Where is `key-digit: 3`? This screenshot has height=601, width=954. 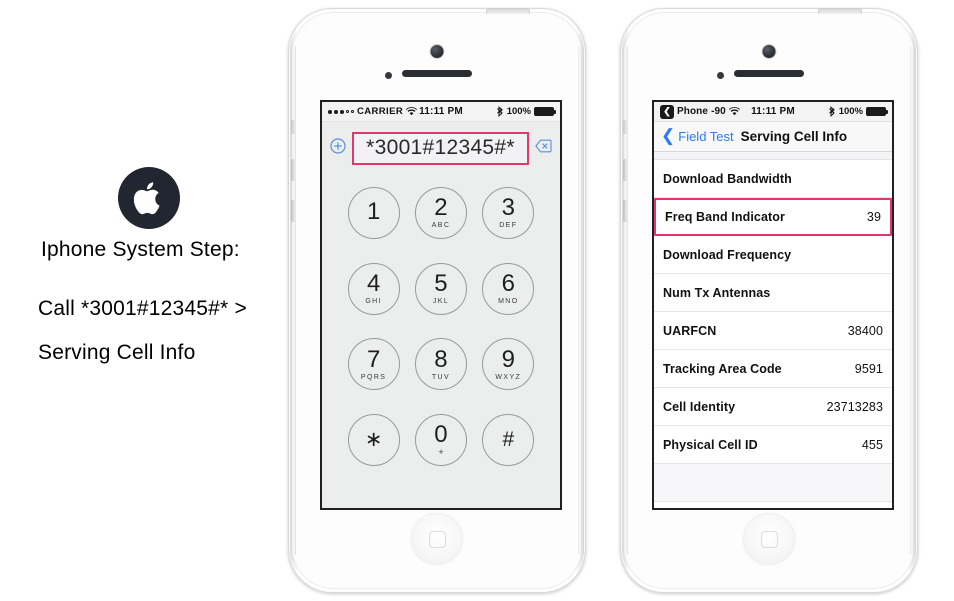
key-digit: 3 is located at coordinates (508, 208).